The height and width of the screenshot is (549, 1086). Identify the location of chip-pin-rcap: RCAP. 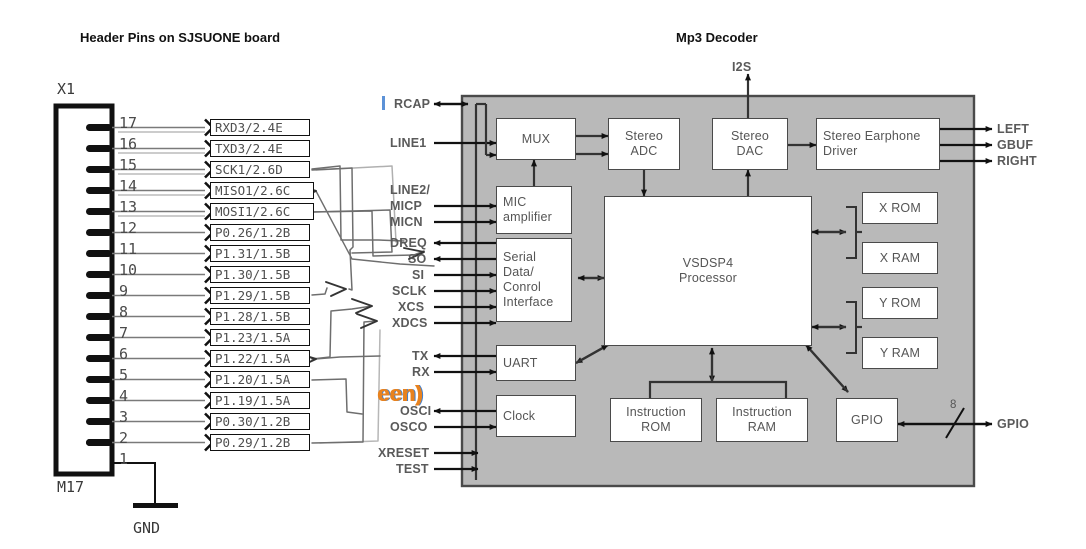
(412, 104).